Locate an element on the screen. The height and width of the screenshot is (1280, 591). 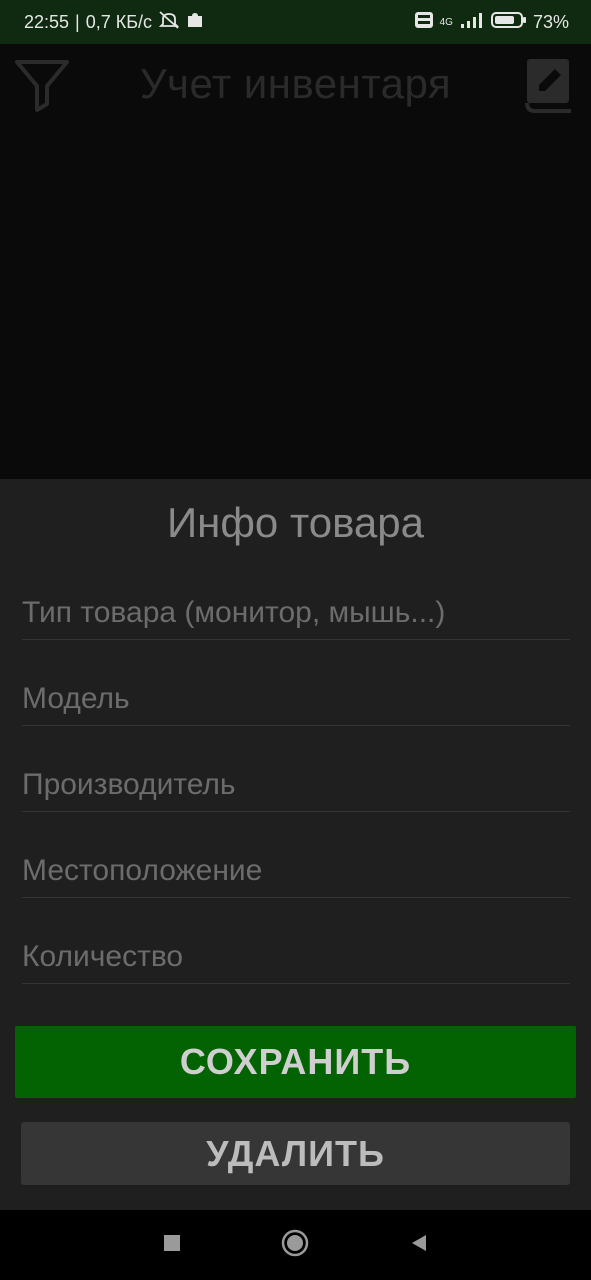
status-time: 22:55 is located at coordinates (47, 21).